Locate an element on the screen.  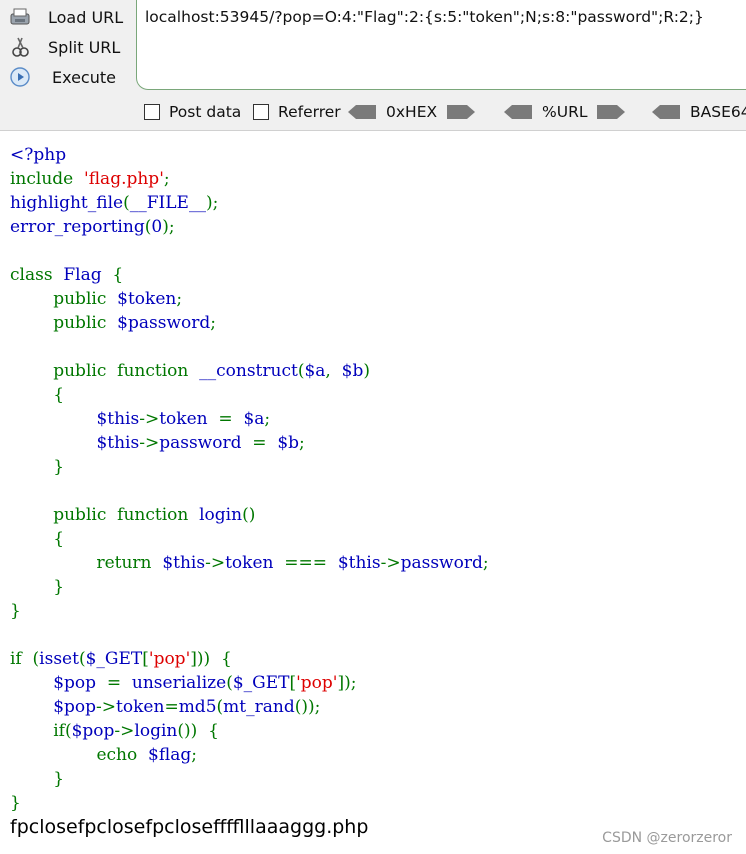
base64-label: BASE64 is located at coordinates (718, 112).